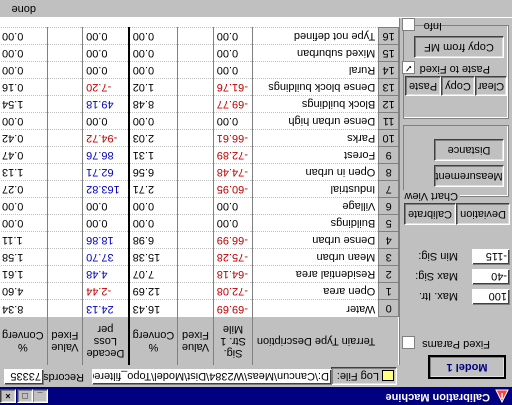 The height and width of the screenshot is (405, 512). I want to click on fixed-params-checkbox, so click(408, 342).